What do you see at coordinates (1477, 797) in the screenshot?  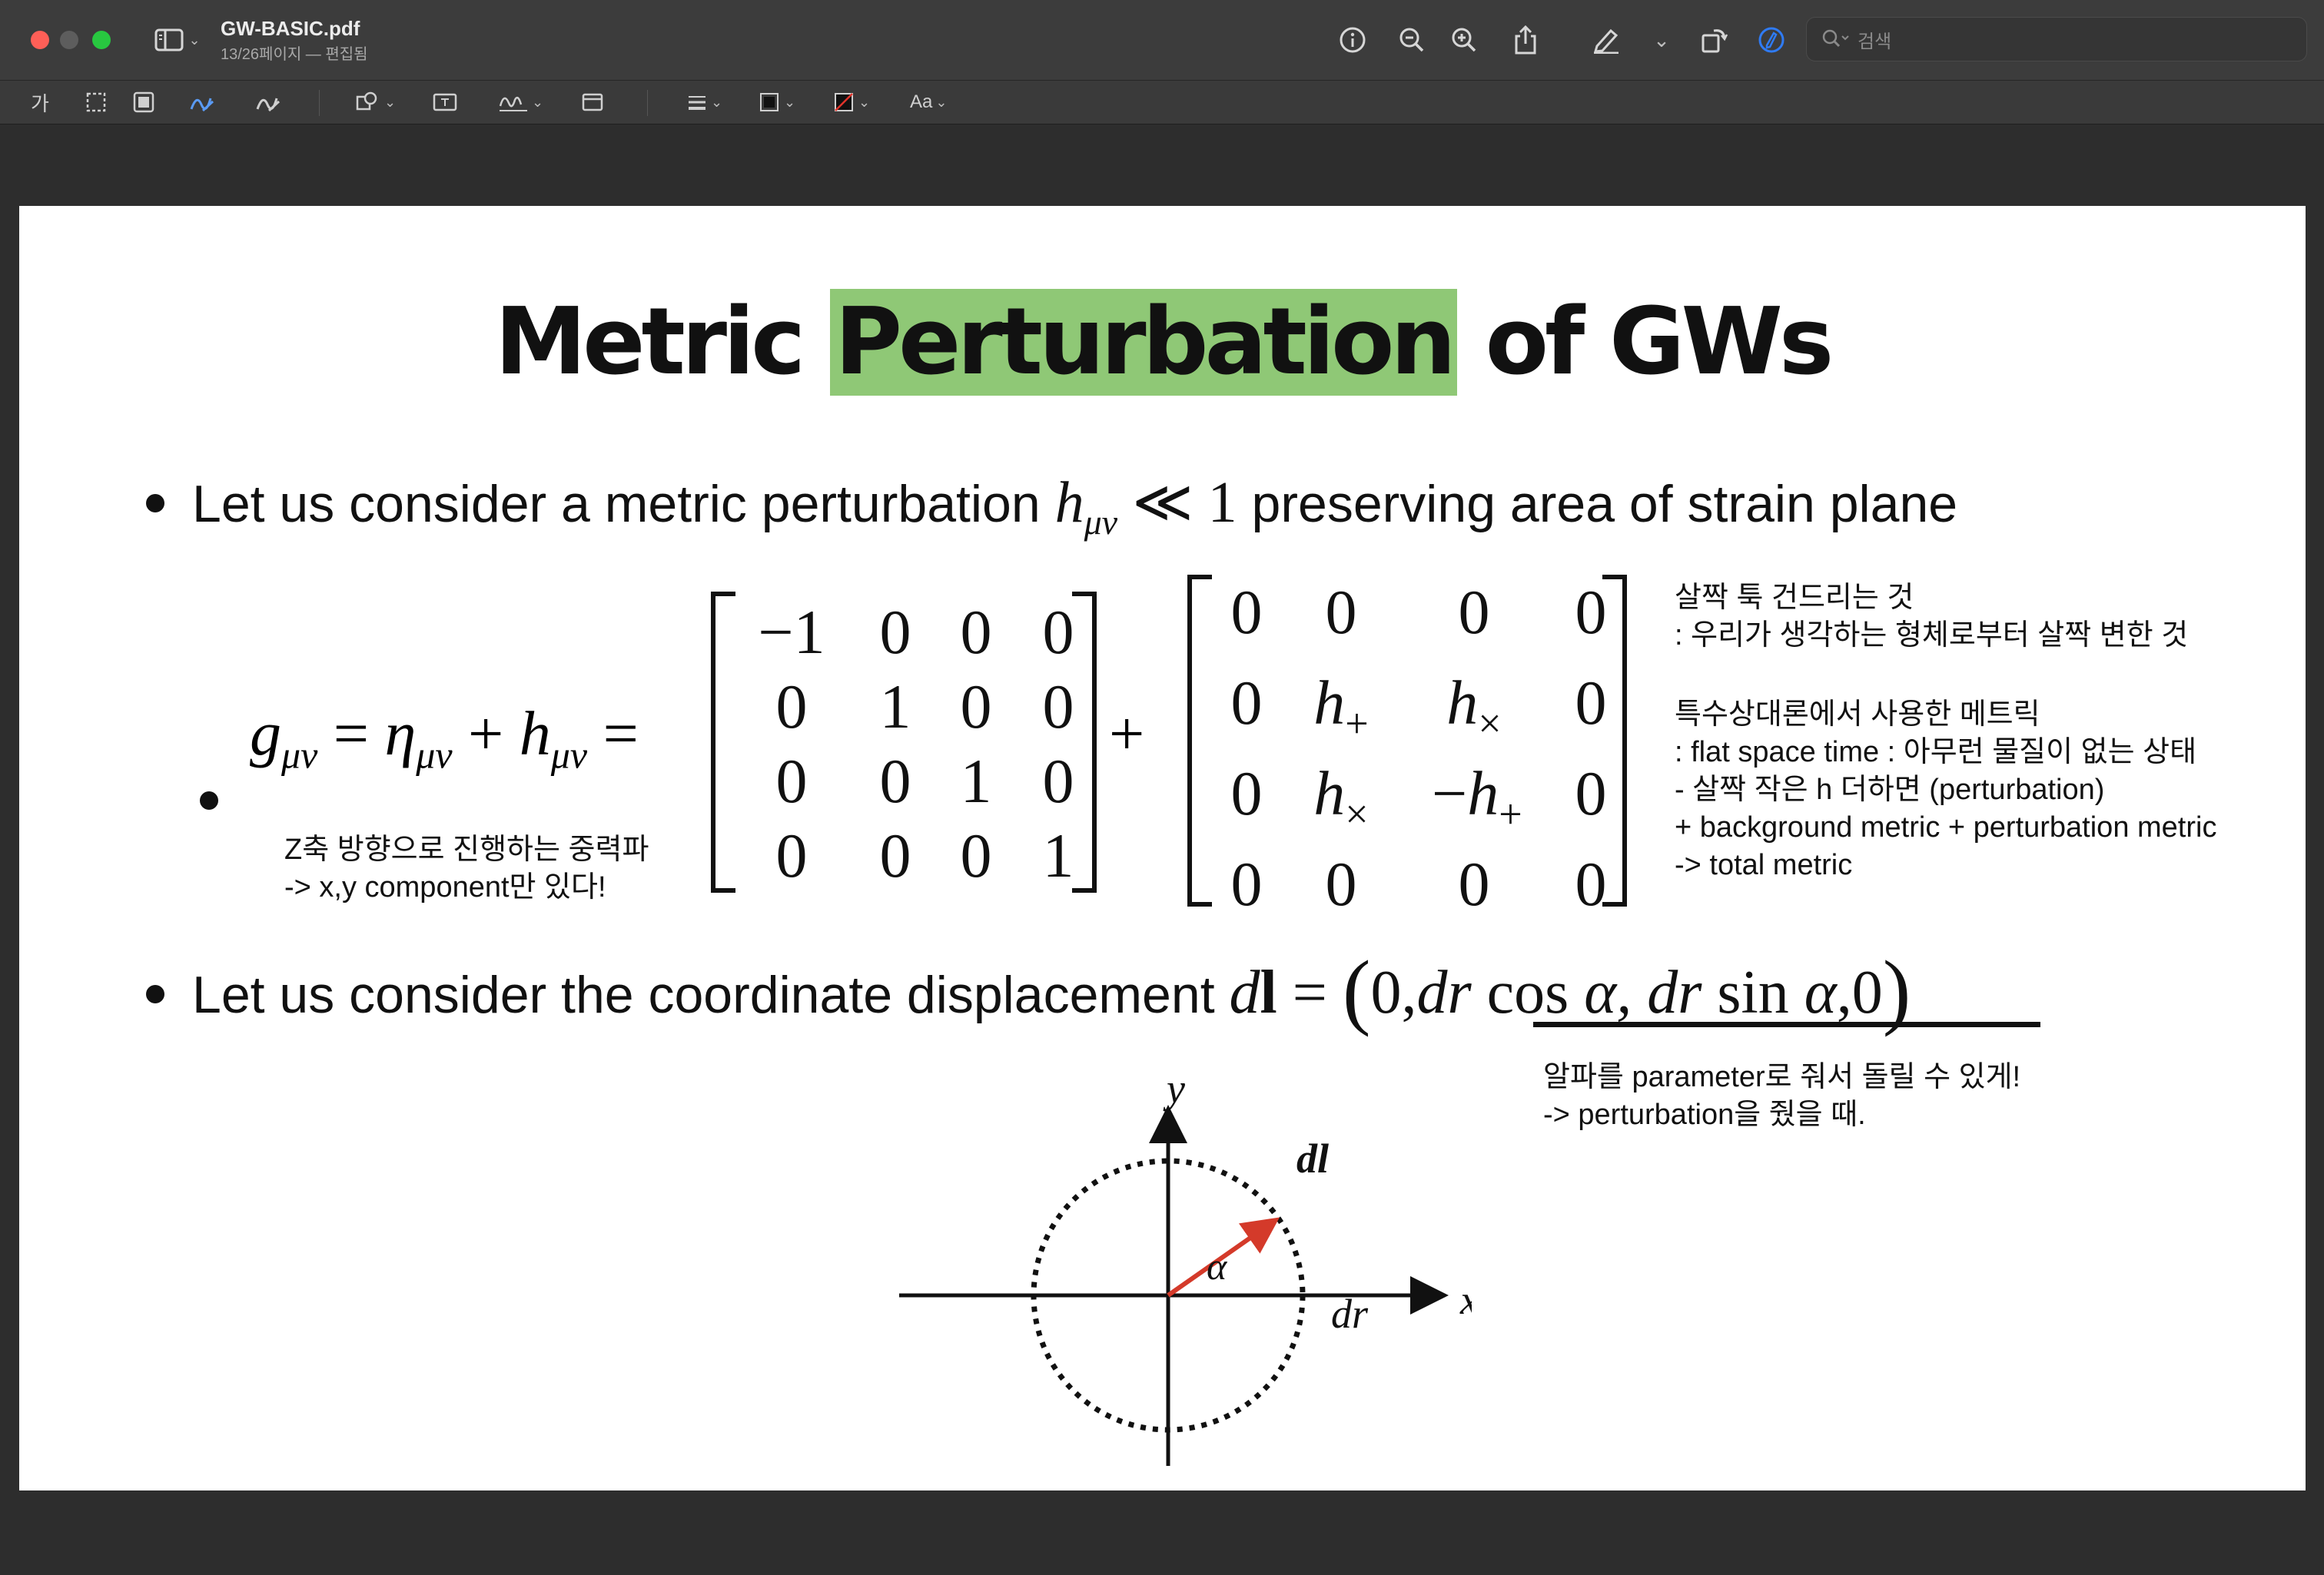 I see `h-cell-2-2: −h+` at bounding box center [1477, 797].